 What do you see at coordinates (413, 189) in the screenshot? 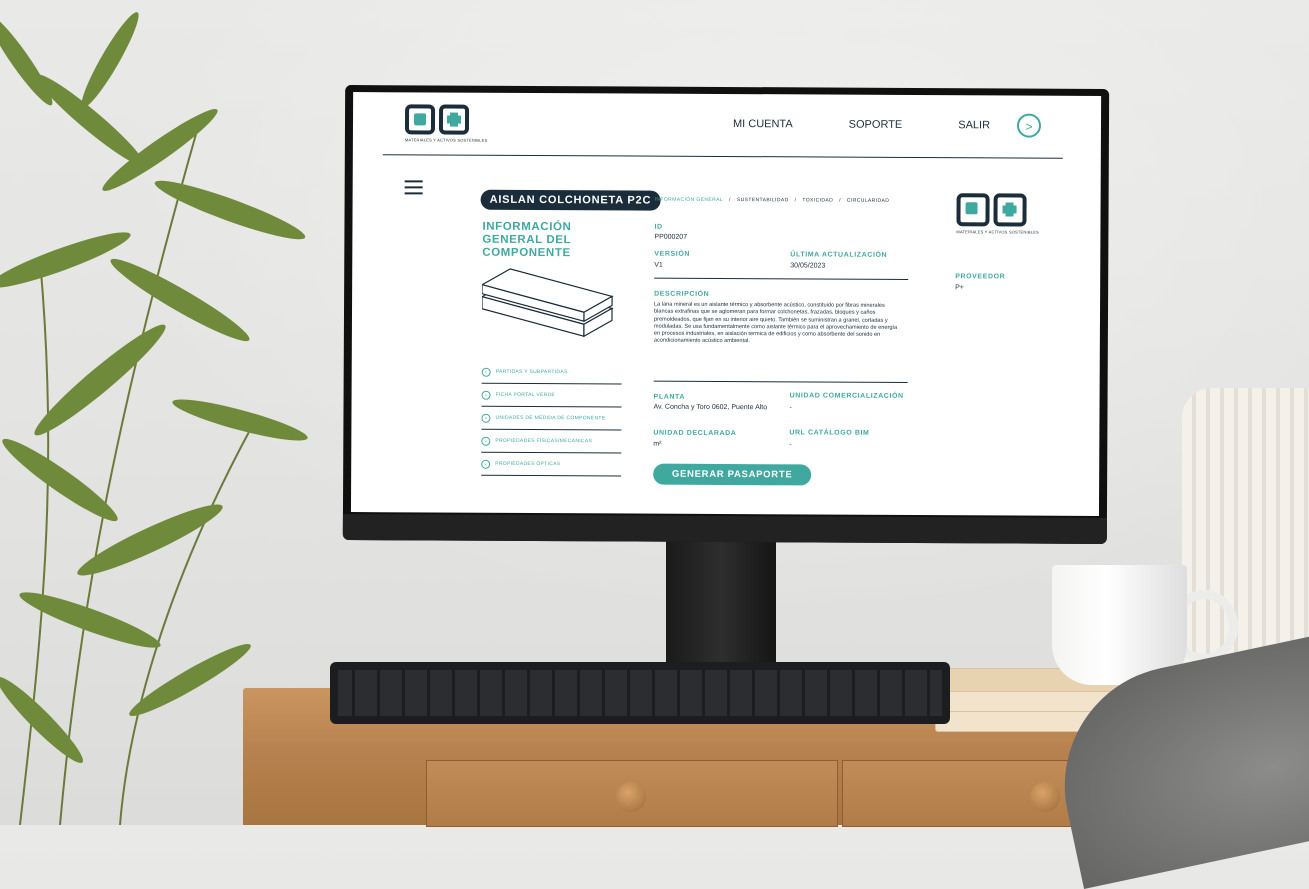
I see `hamburger-menu-icon` at bounding box center [413, 189].